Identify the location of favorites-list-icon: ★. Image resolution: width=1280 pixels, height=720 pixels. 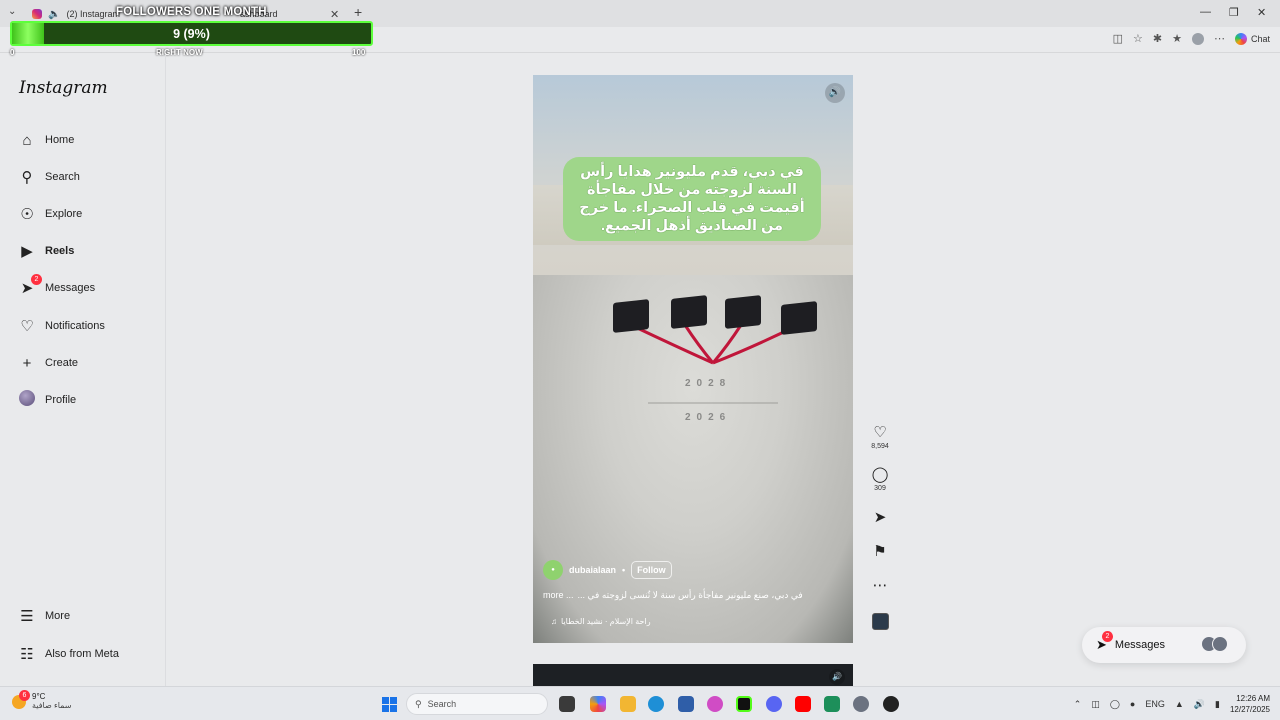
(1177, 38).